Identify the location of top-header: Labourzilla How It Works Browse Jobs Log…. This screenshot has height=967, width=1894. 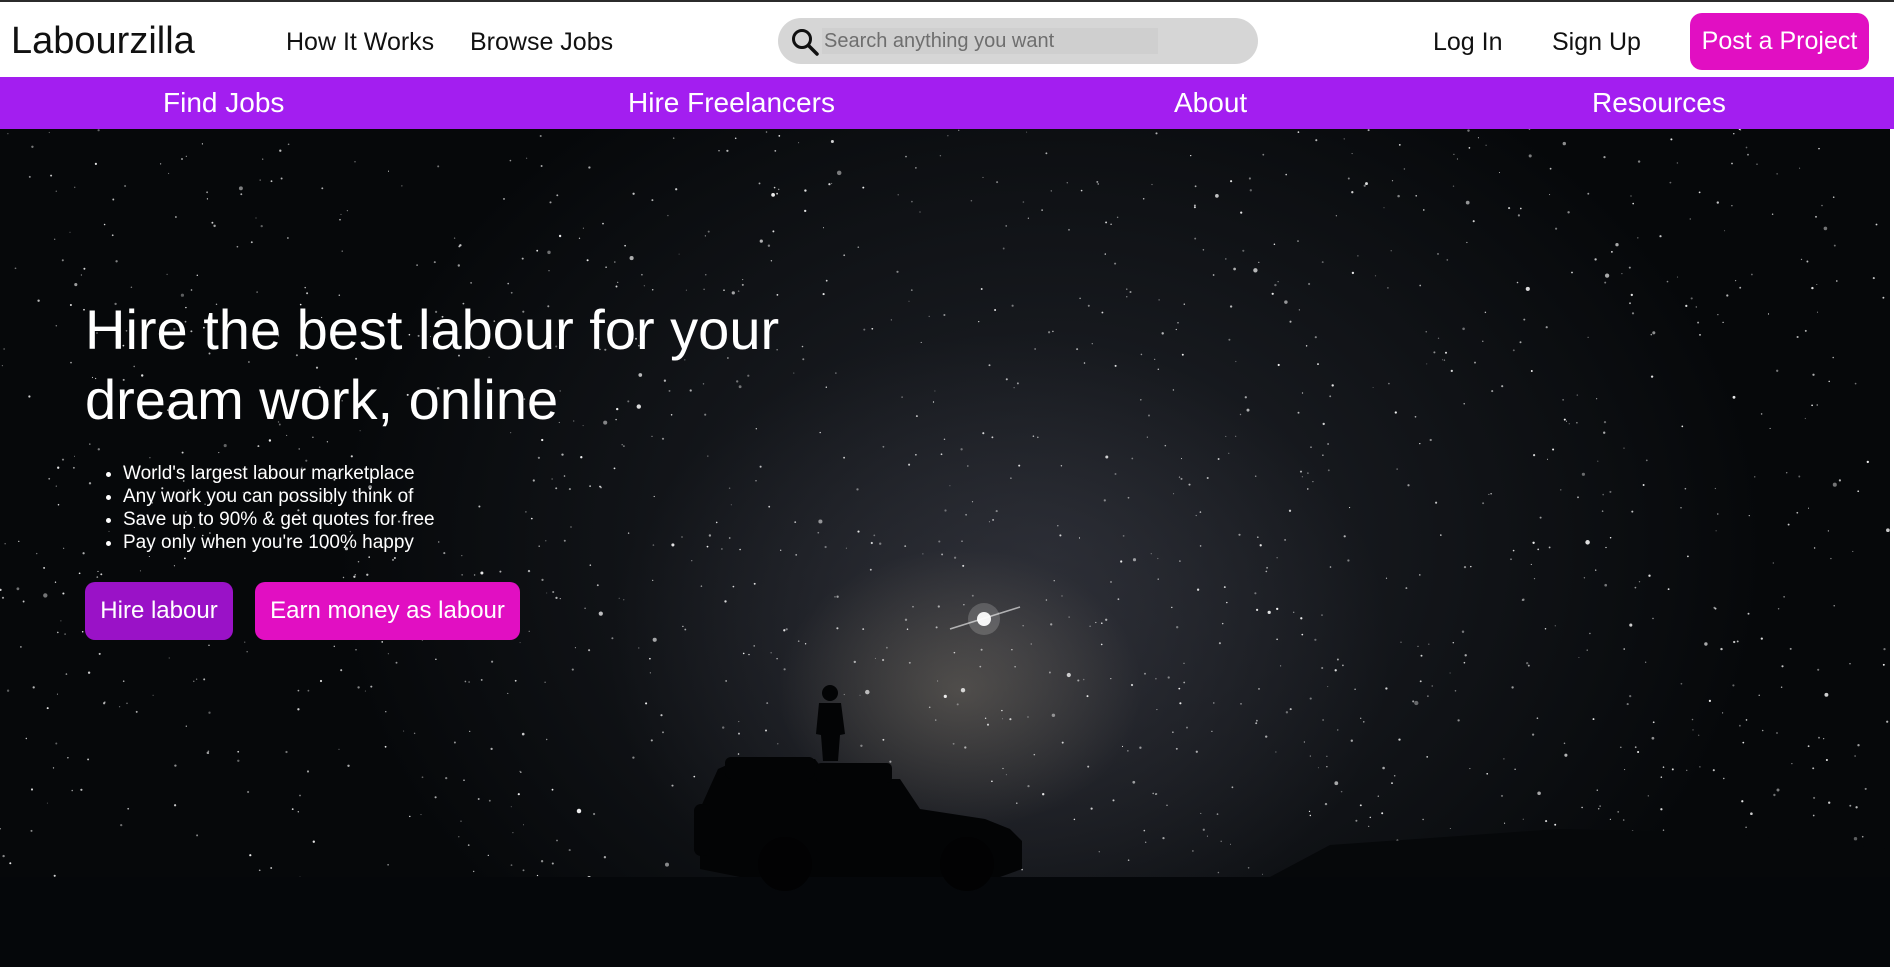
(947, 38).